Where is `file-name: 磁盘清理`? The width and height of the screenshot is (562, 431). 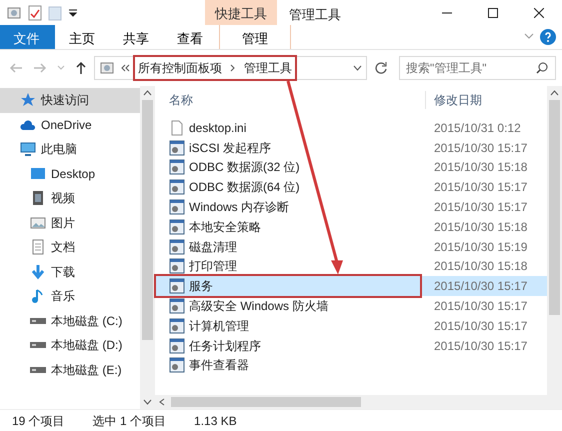
file-name: 磁盘清理 is located at coordinates (213, 247).